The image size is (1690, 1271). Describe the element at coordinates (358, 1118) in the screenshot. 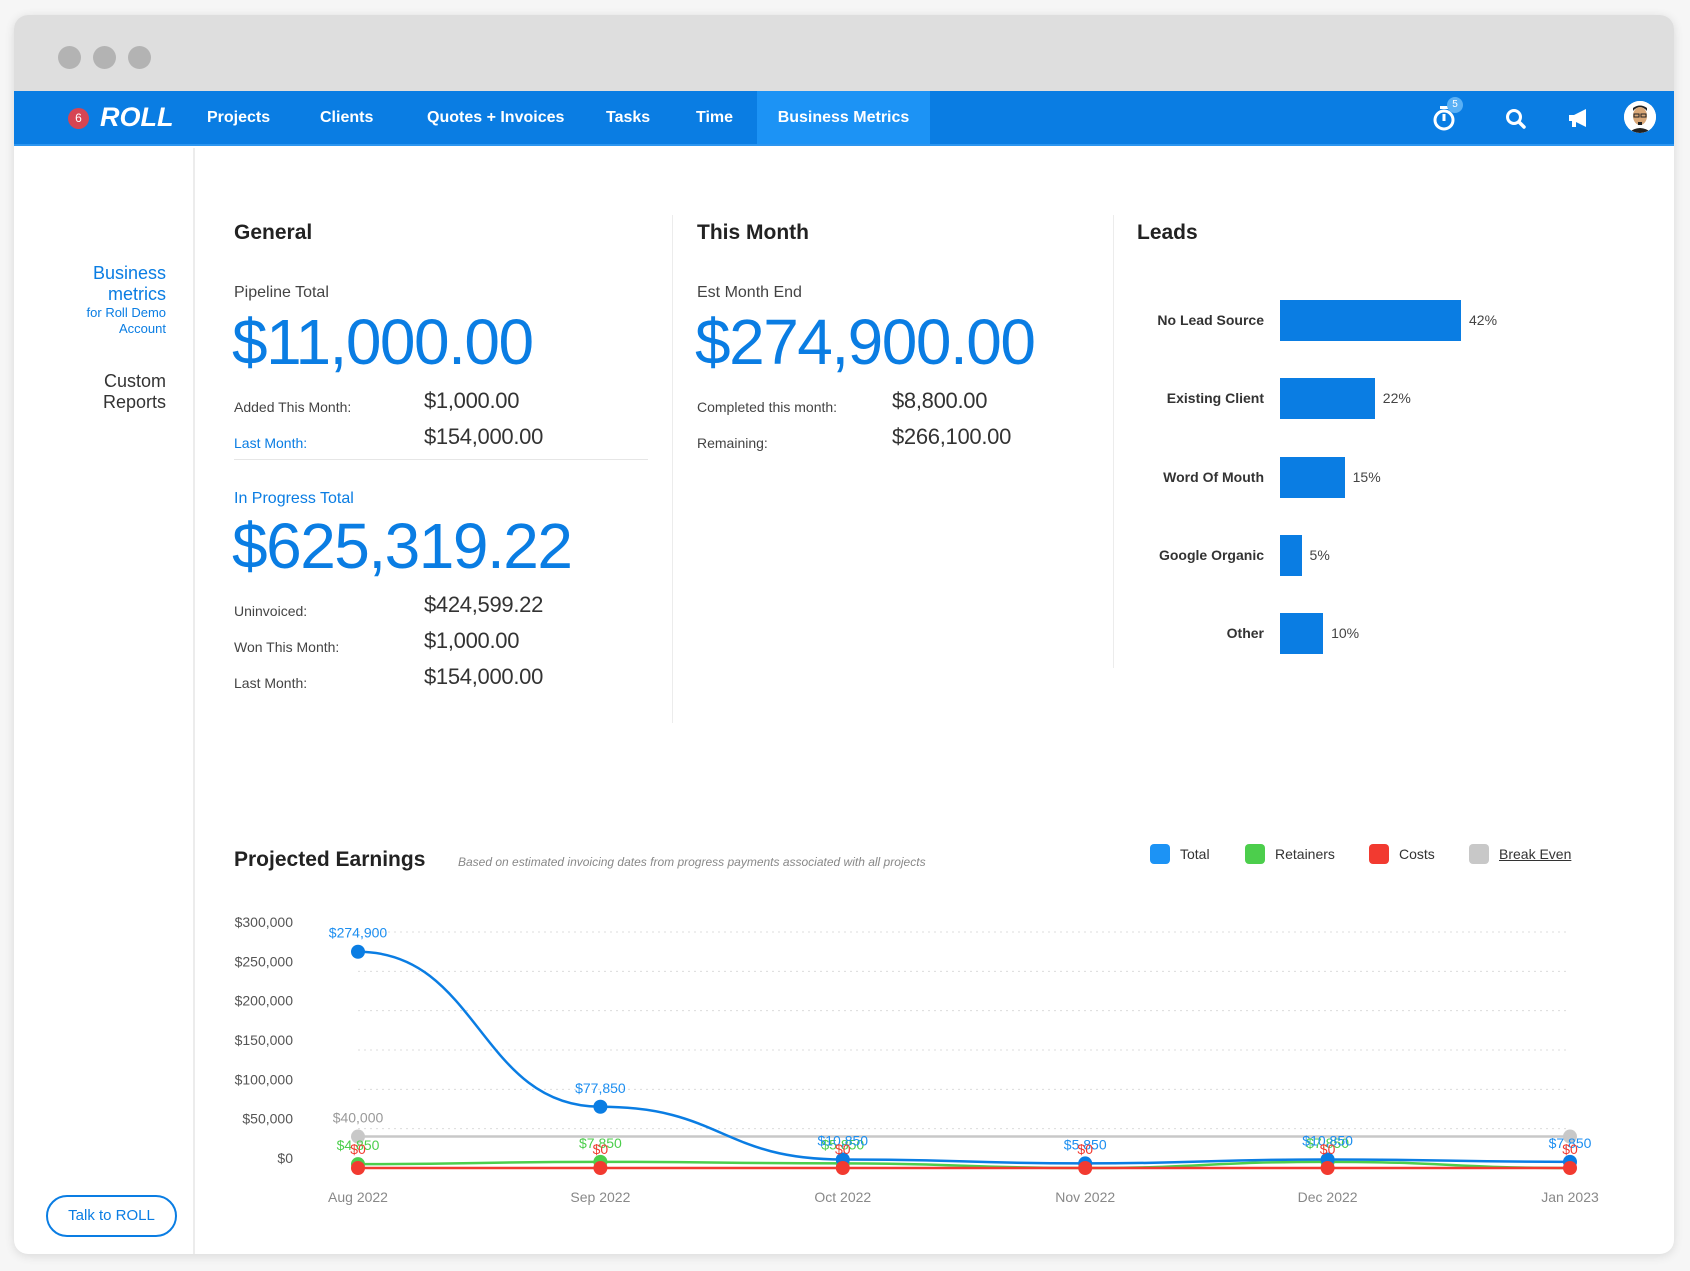

I see `break-even-data-label: $40,000` at that location.